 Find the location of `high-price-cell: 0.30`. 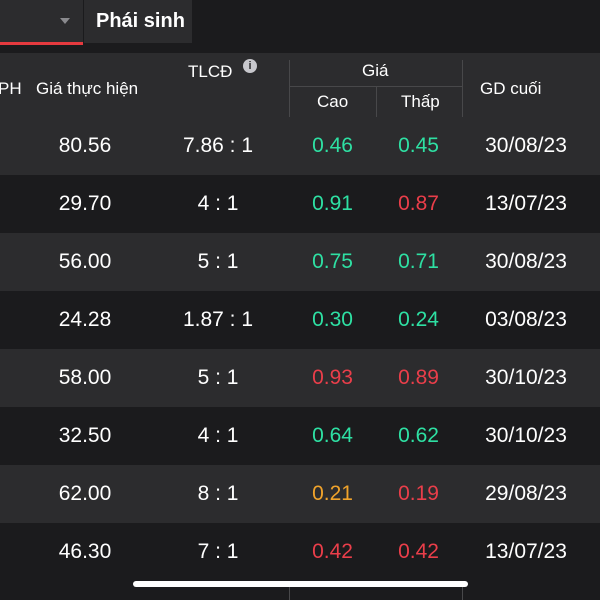

high-price-cell: 0.30 is located at coordinates (332, 319).